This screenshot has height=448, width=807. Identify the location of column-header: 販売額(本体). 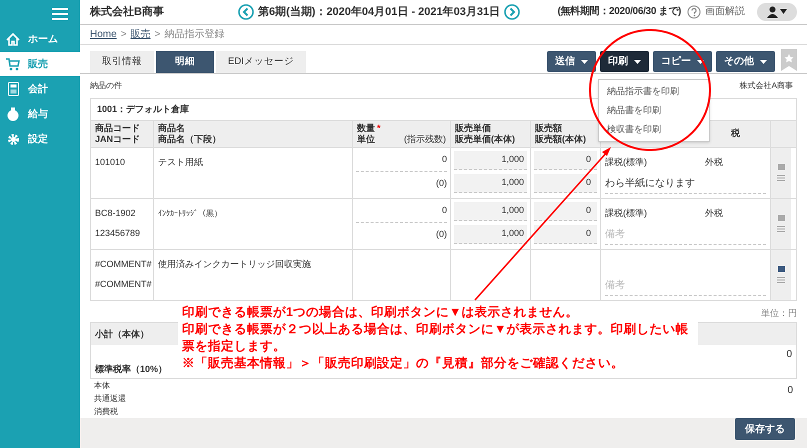
(561, 139).